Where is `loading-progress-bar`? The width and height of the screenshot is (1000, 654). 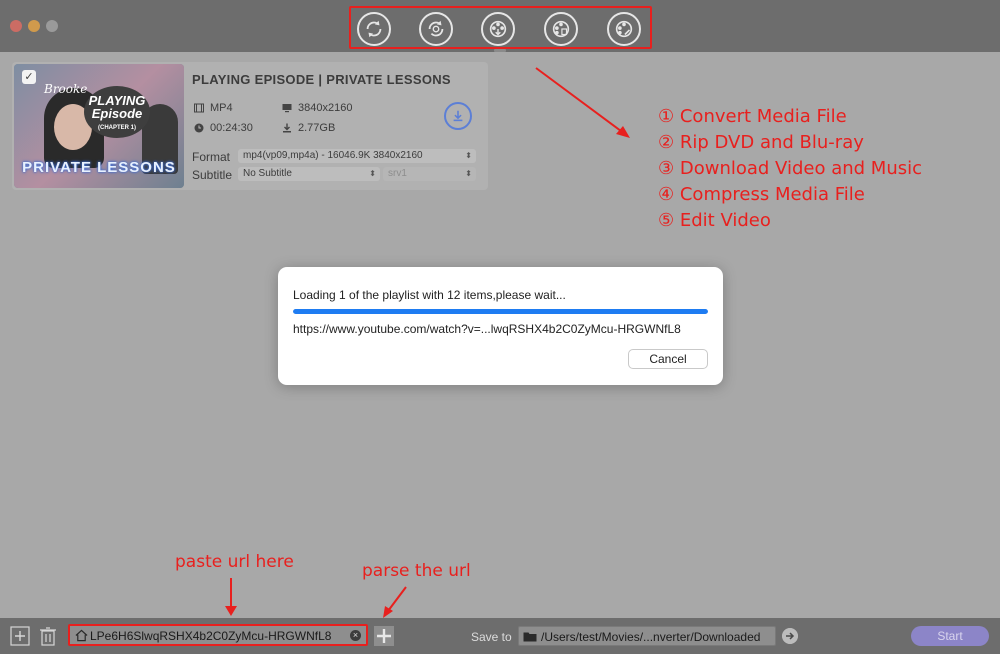
loading-progress-bar is located at coordinates (500, 311).